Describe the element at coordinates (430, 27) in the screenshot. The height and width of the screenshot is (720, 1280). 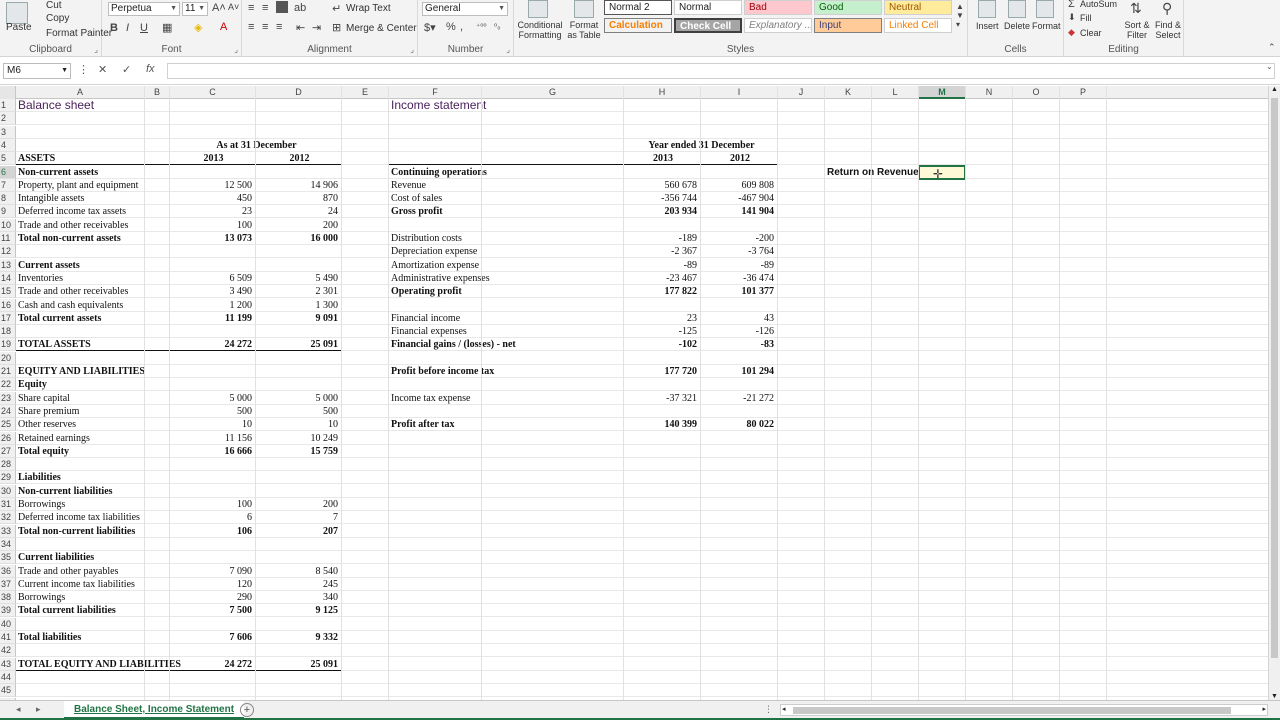
I see `accounting-format-icon: $▾` at that location.